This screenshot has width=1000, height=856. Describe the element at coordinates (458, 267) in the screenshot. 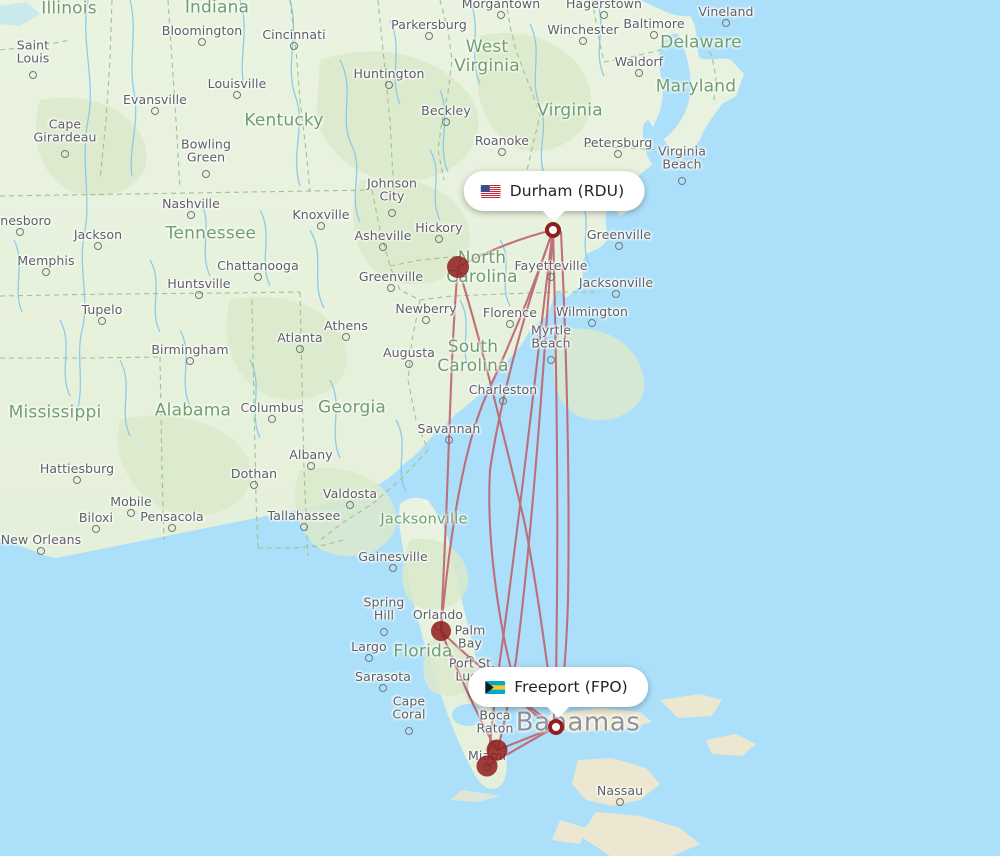

I see `charlotte-marker` at that location.